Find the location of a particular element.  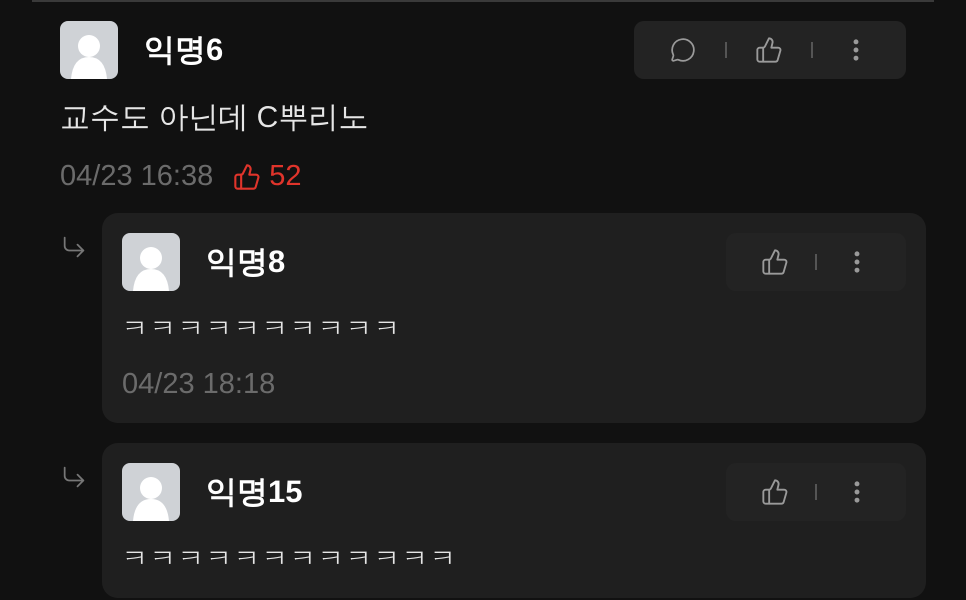

reply-time: 04/23 18:18 is located at coordinates (199, 384).